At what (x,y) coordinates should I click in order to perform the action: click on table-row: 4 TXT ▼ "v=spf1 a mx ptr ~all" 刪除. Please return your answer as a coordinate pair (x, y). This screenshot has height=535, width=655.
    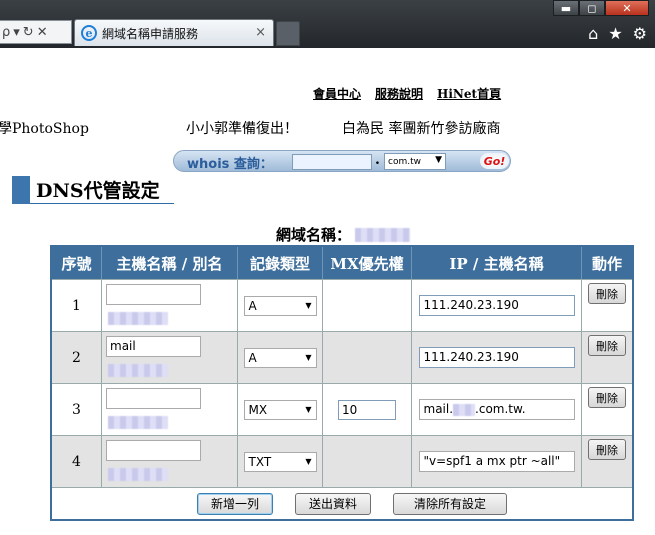
    Looking at the image, I should click on (342, 461).